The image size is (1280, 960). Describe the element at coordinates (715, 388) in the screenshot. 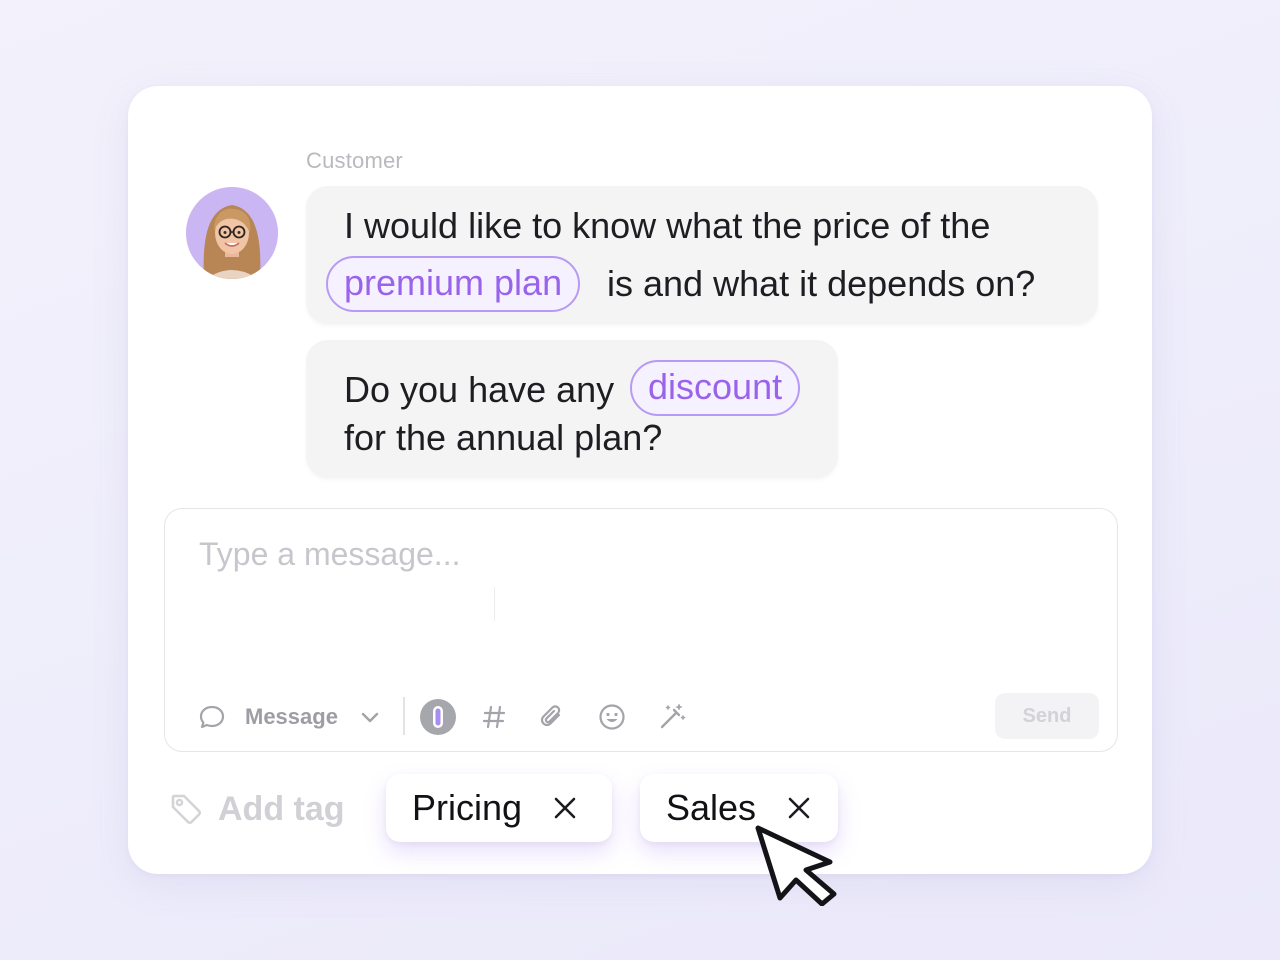

I see `highlight-chip-discount: discount` at that location.